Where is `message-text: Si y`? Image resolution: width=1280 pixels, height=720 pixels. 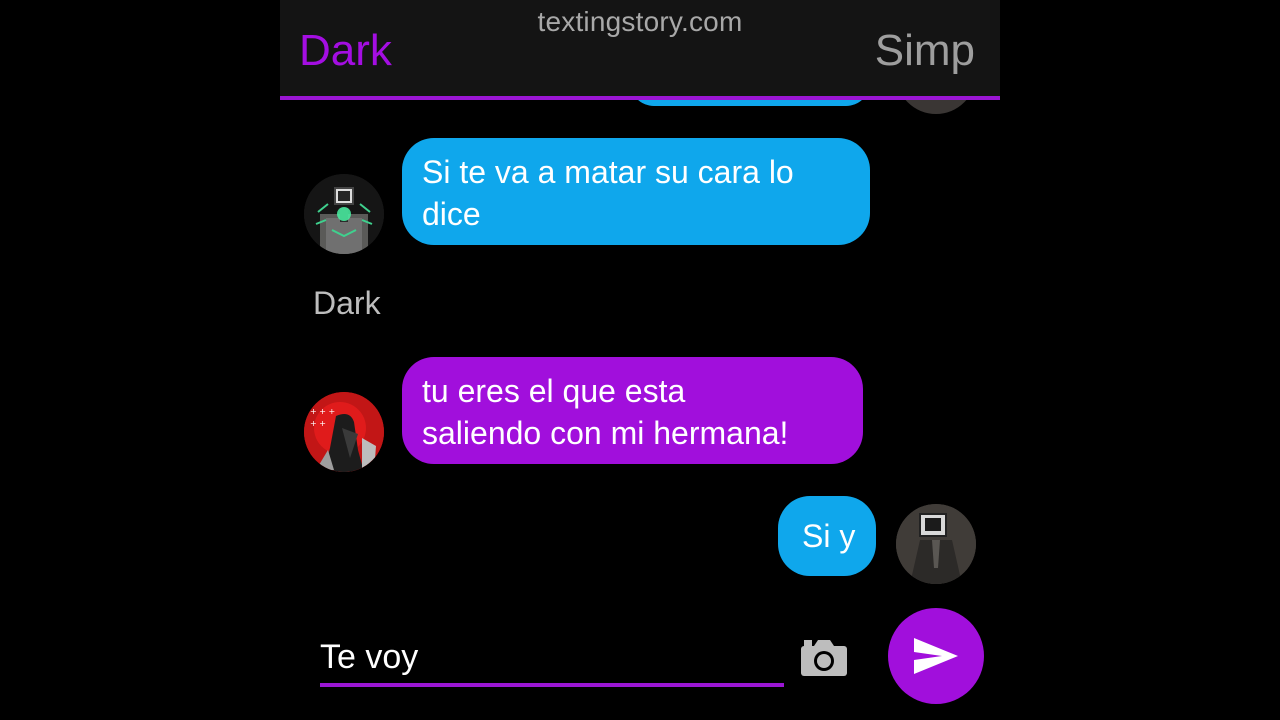
message-text: Si y is located at coordinates (829, 536).